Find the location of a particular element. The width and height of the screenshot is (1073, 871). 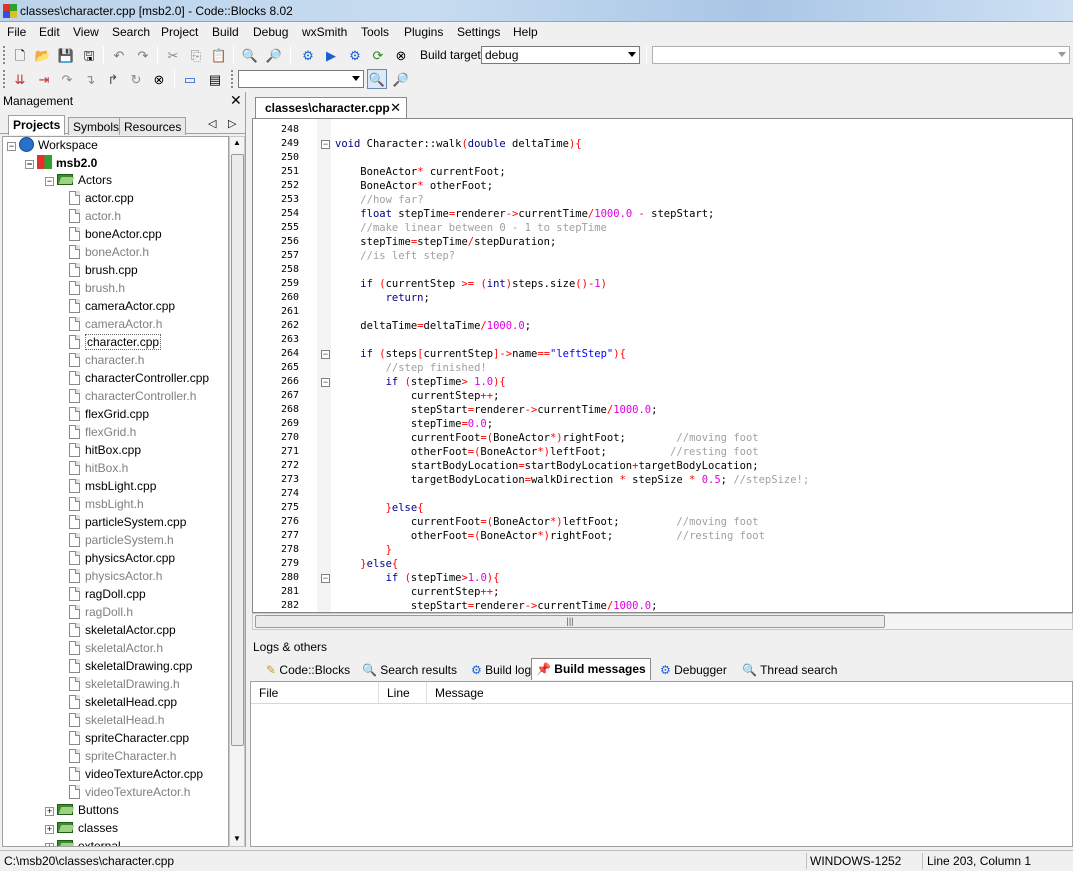

scroll-up-icon: ▲ is located at coordinates (237, 142).